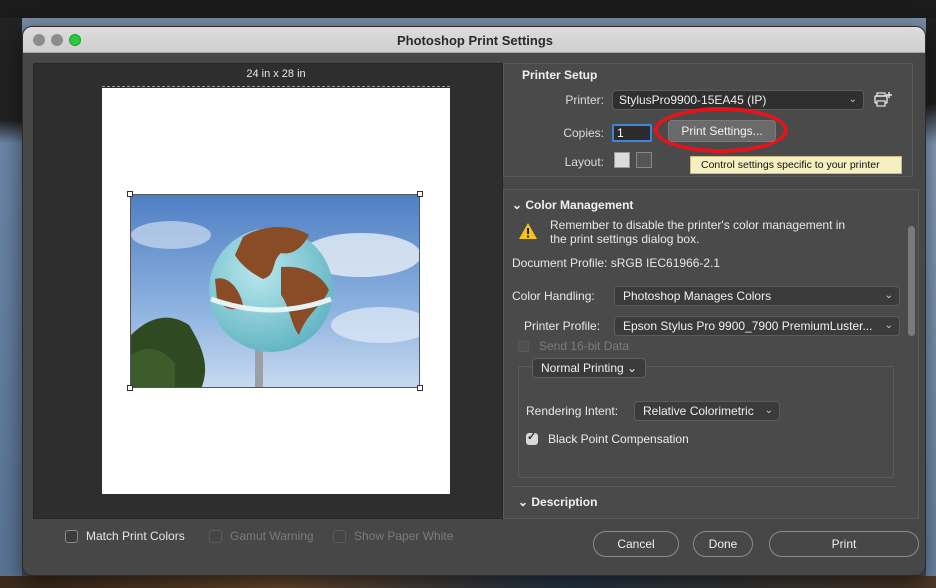  What do you see at coordinates (572, 411) in the screenshot?
I see `rendering-intent-label: Rendering Intent:` at bounding box center [572, 411].